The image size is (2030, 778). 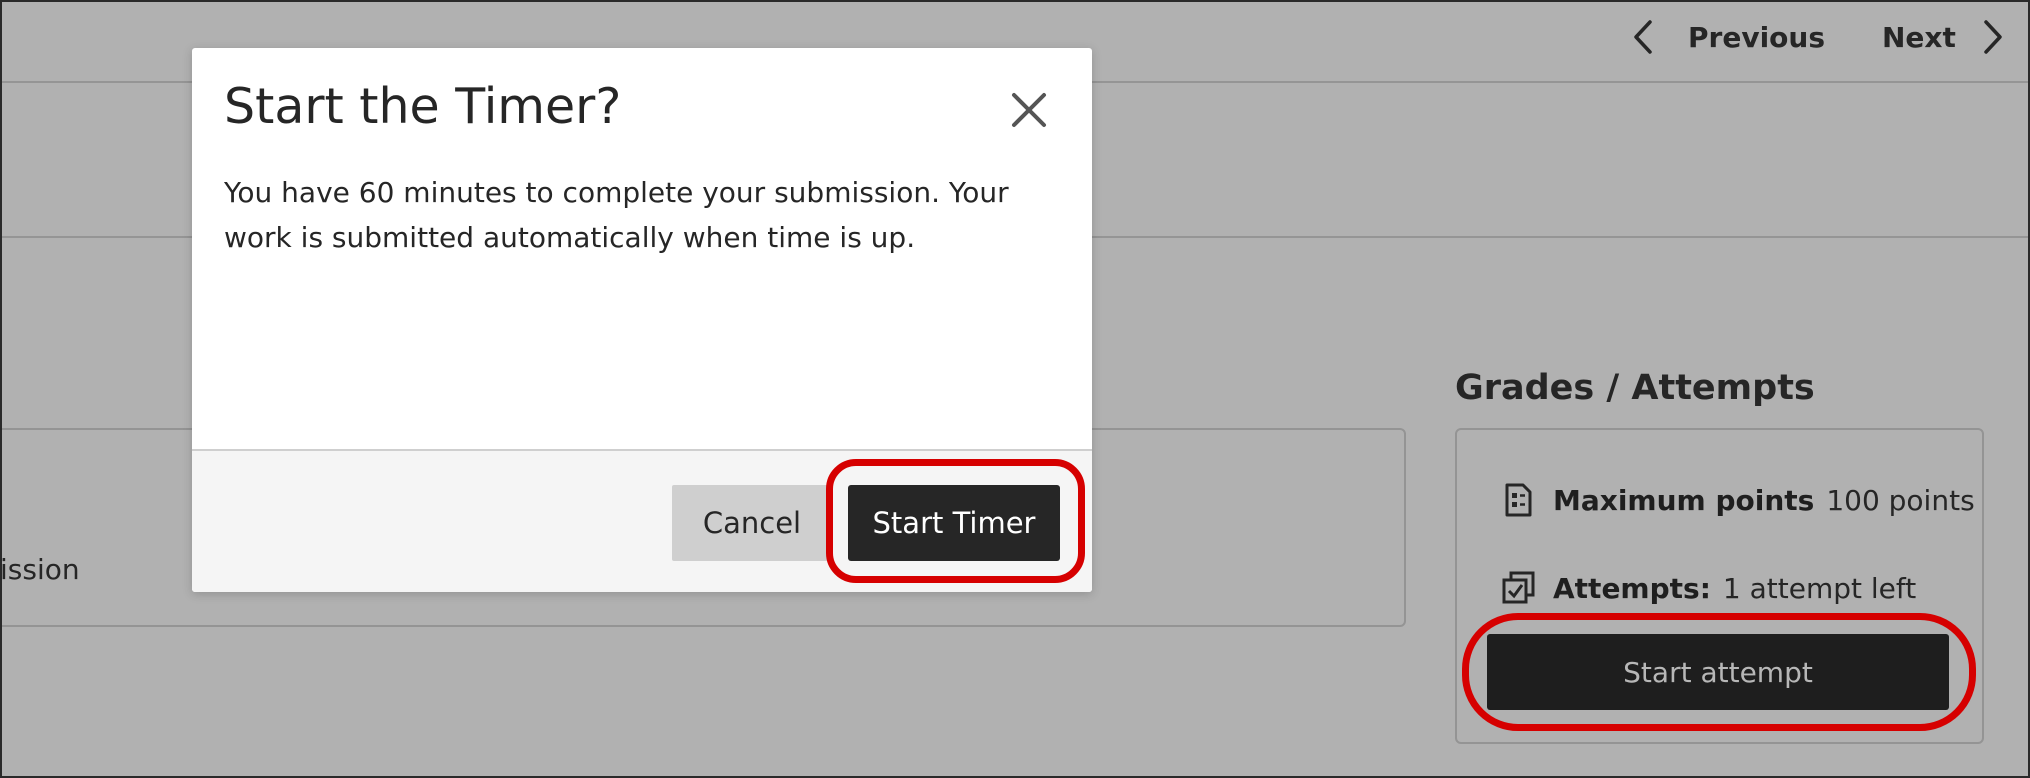 What do you see at coordinates (1757, 37) in the screenshot?
I see `previous-label: Previous` at bounding box center [1757, 37].